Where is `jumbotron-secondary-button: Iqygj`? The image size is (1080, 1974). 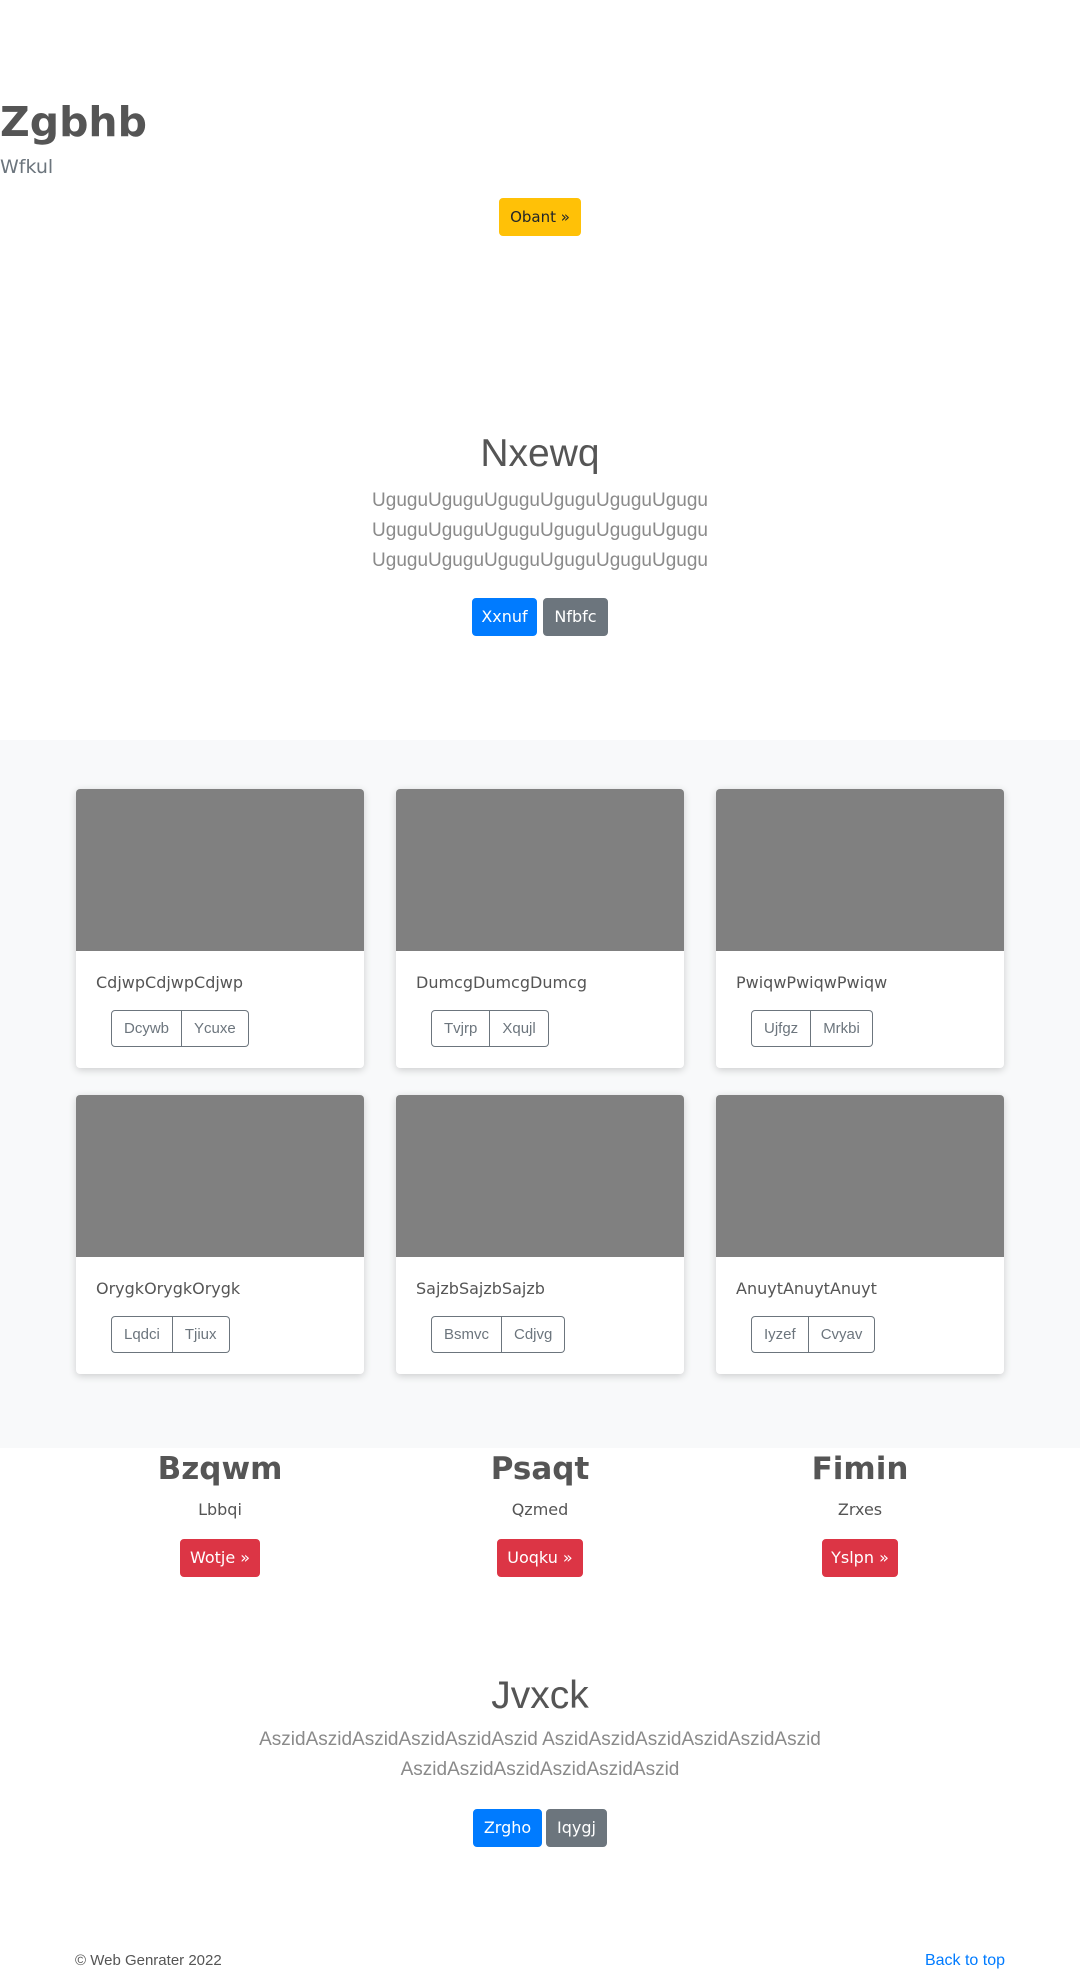
jumbotron-secondary-button: Iqygj is located at coordinates (576, 1828).